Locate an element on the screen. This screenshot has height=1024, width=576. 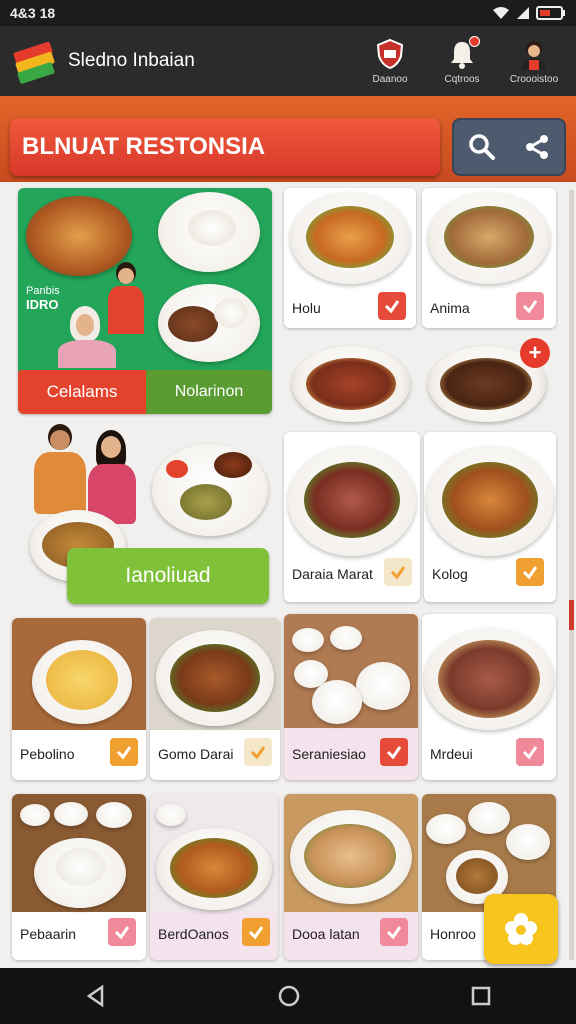
nolarinon-button: Nolarinon is located at coordinates (209, 392).